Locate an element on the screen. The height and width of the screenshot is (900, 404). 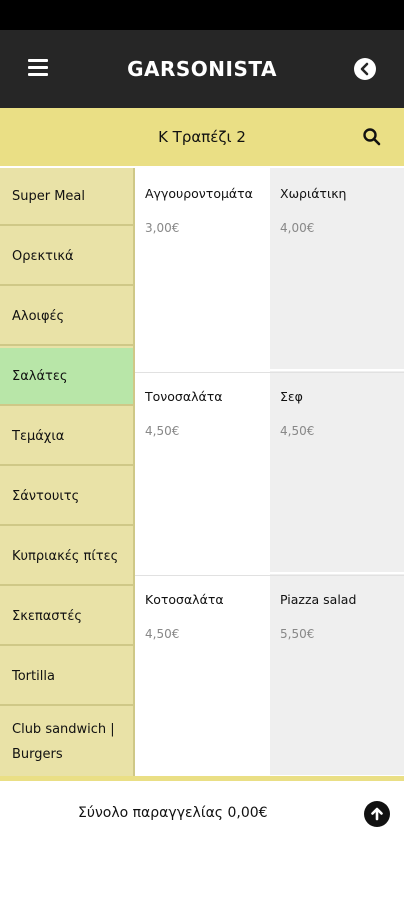
order-footer: Σύνολο παραγγελίας 0,00€ is located at coordinates (202, 840).